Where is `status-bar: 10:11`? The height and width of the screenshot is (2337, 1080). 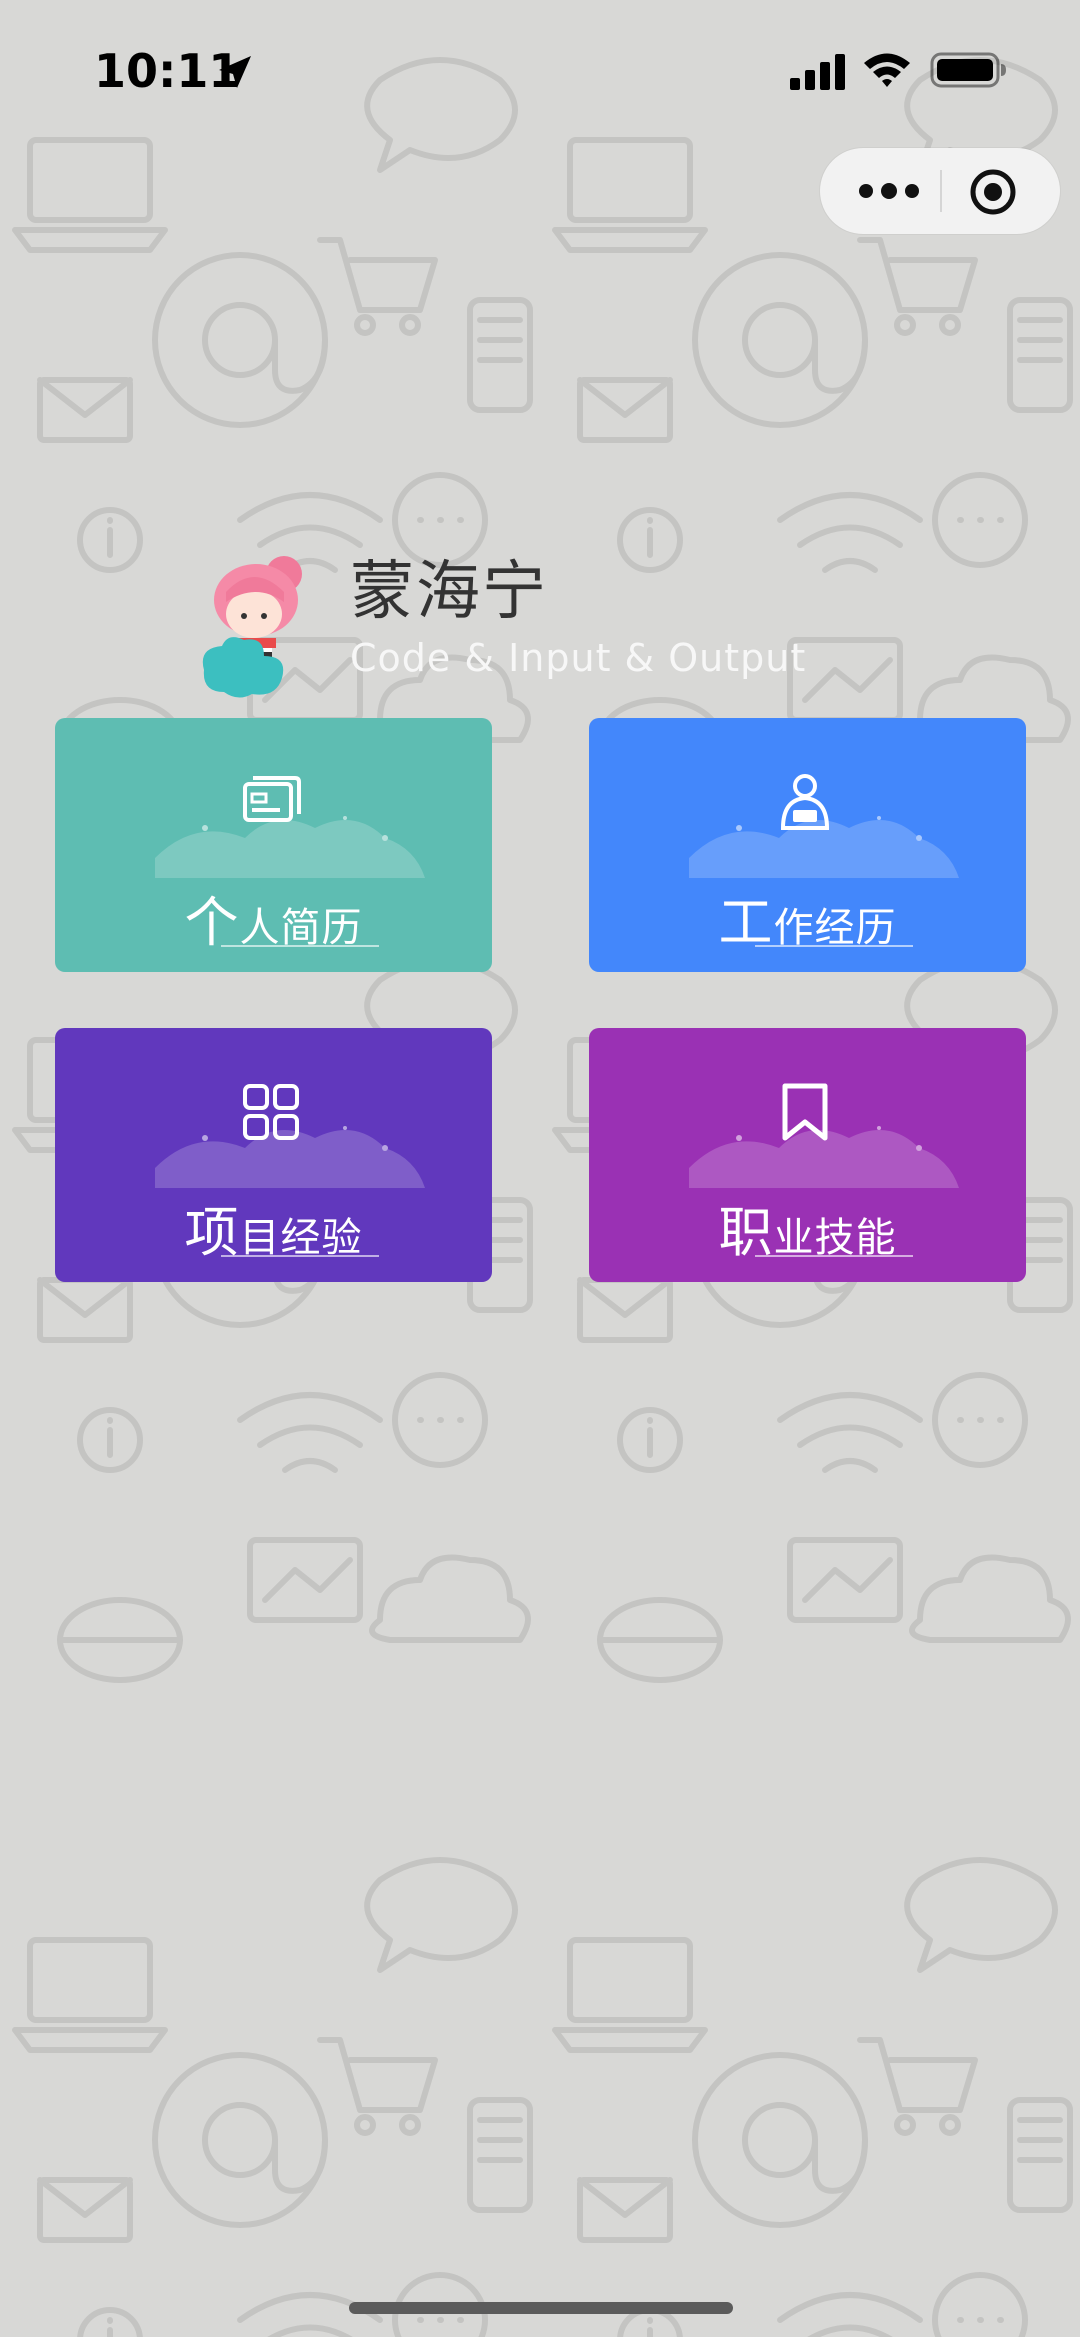
status-bar: 10:11 is located at coordinates (540, 70).